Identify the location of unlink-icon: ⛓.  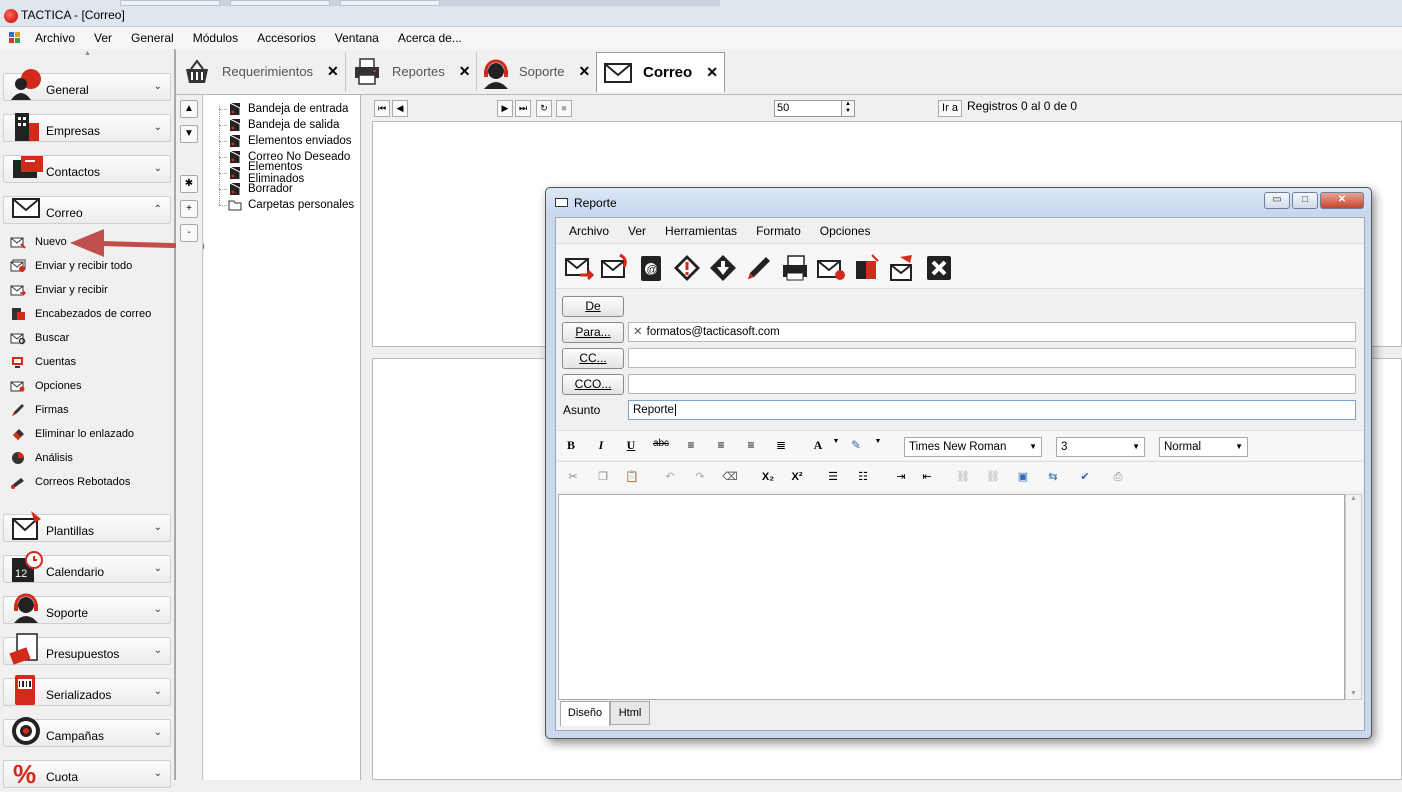
(993, 477).